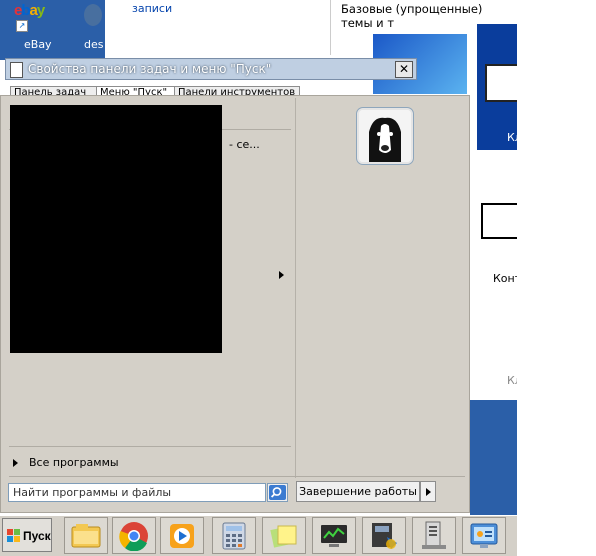 The image size is (596, 556). I want to click on theme-thumbnail: Кл, so click(499, 87).